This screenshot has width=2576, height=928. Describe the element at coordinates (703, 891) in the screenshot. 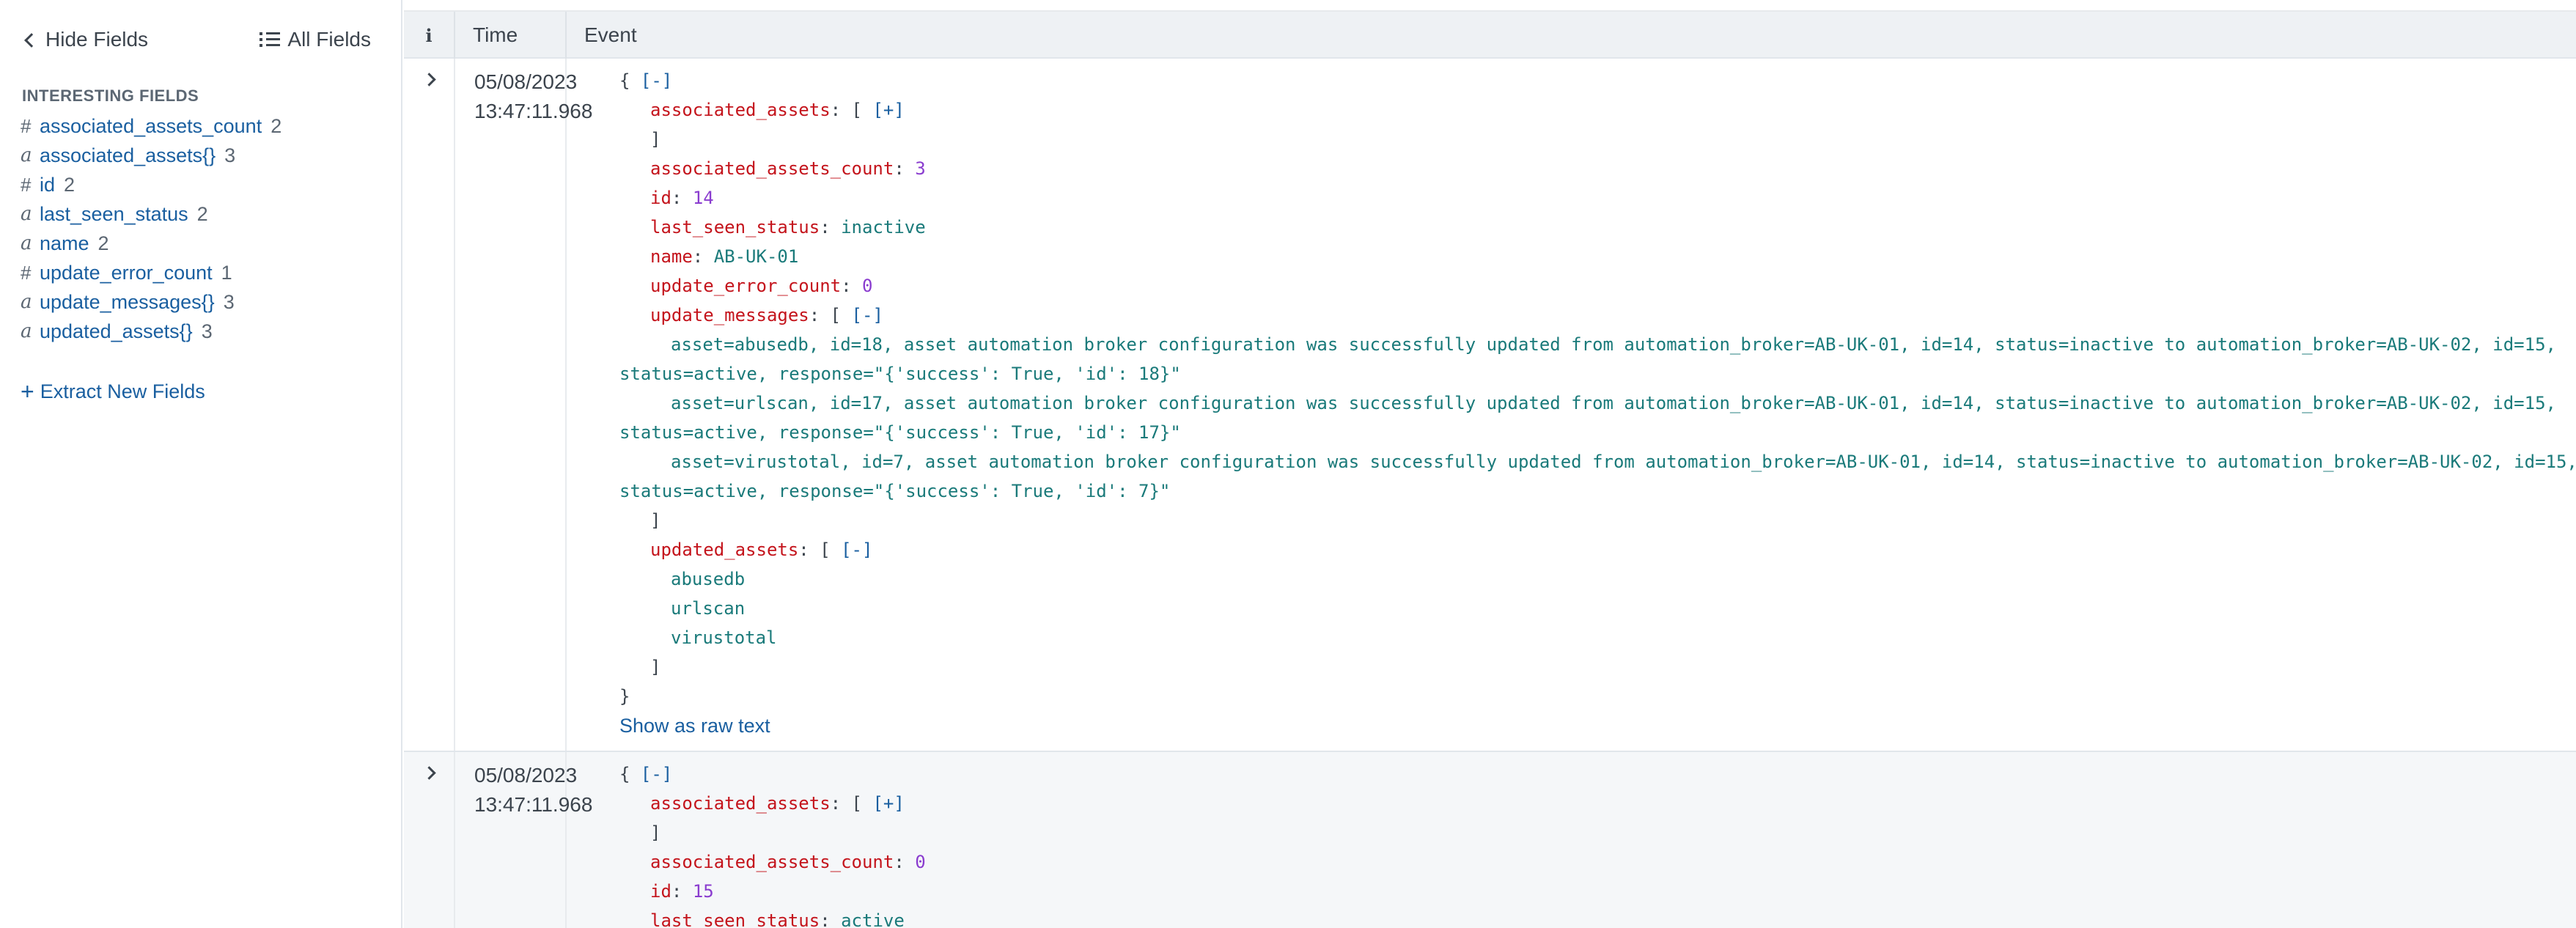

I see `json-value: 15` at that location.